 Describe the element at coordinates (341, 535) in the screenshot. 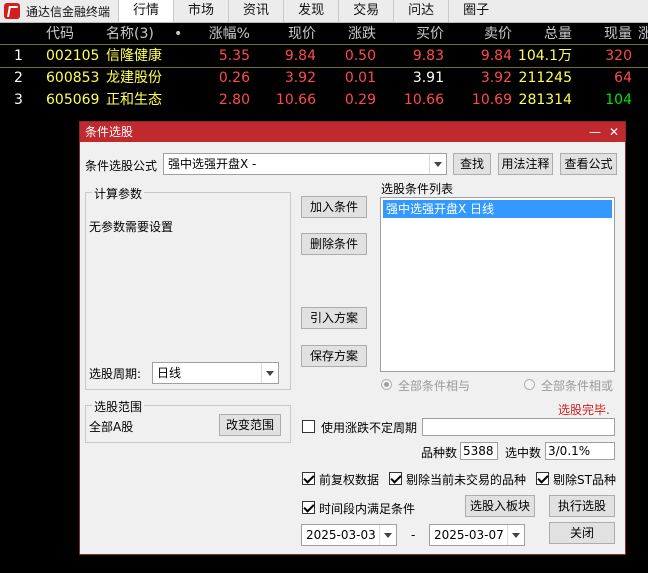

I see `date-from-value: 2025-03-03` at that location.